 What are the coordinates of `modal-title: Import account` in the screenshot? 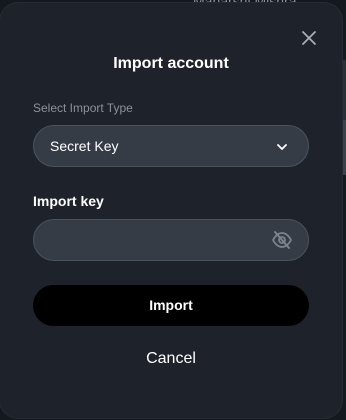 It's located at (171, 63).